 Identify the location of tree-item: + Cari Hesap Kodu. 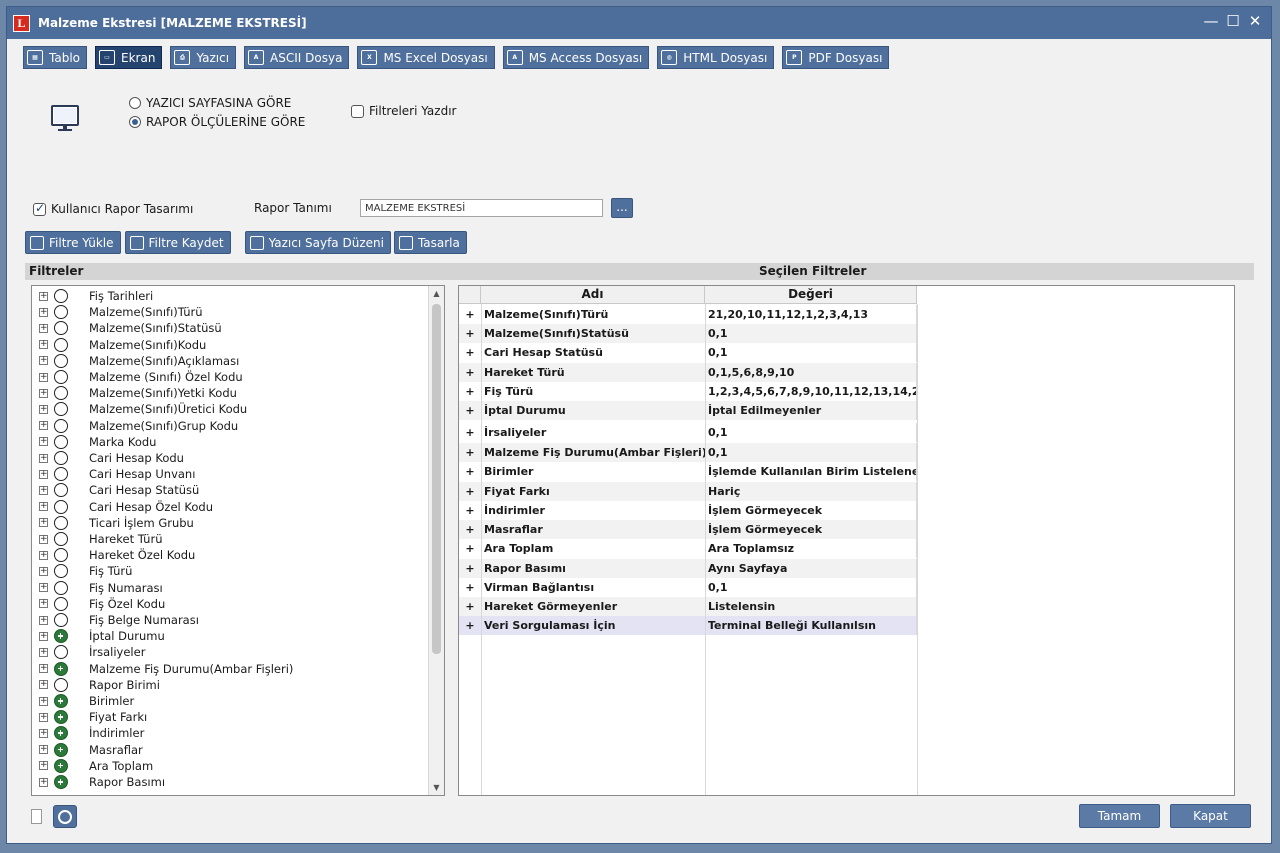
(229, 458).